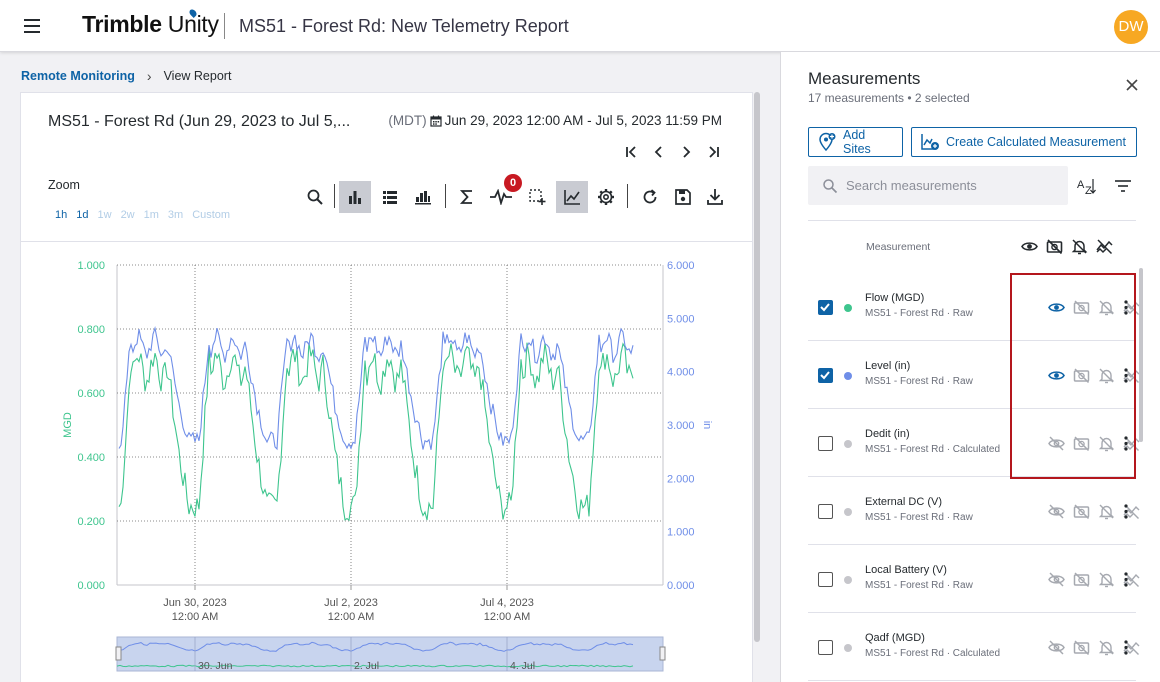  I want to click on calculated-chart-icon, so click(930, 142).